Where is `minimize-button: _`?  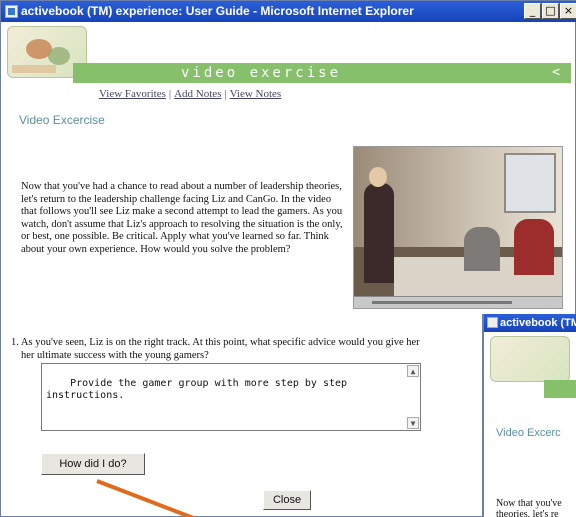
minimize-button: _ is located at coordinates (532, 11).